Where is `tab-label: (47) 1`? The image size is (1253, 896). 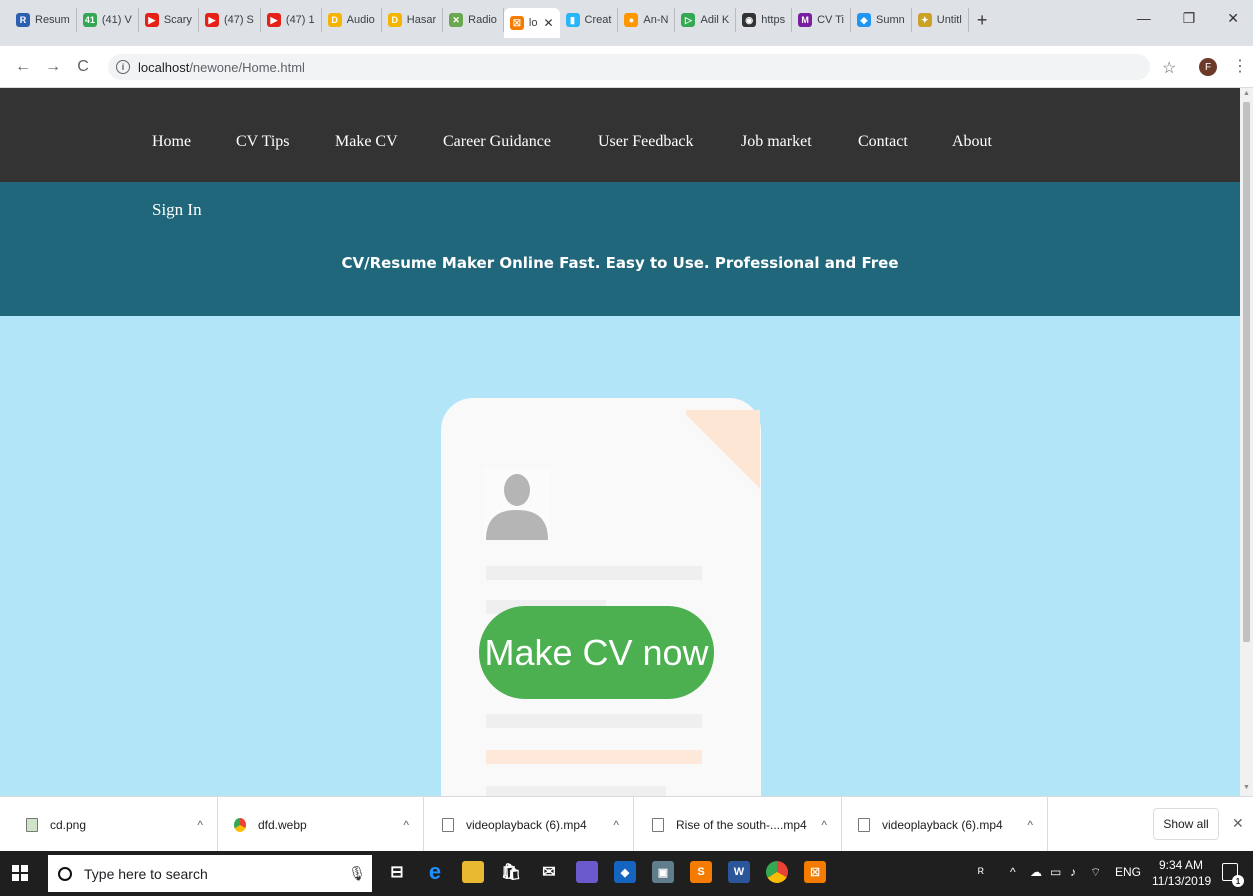 tab-label: (47) 1 is located at coordinates (300, 20).